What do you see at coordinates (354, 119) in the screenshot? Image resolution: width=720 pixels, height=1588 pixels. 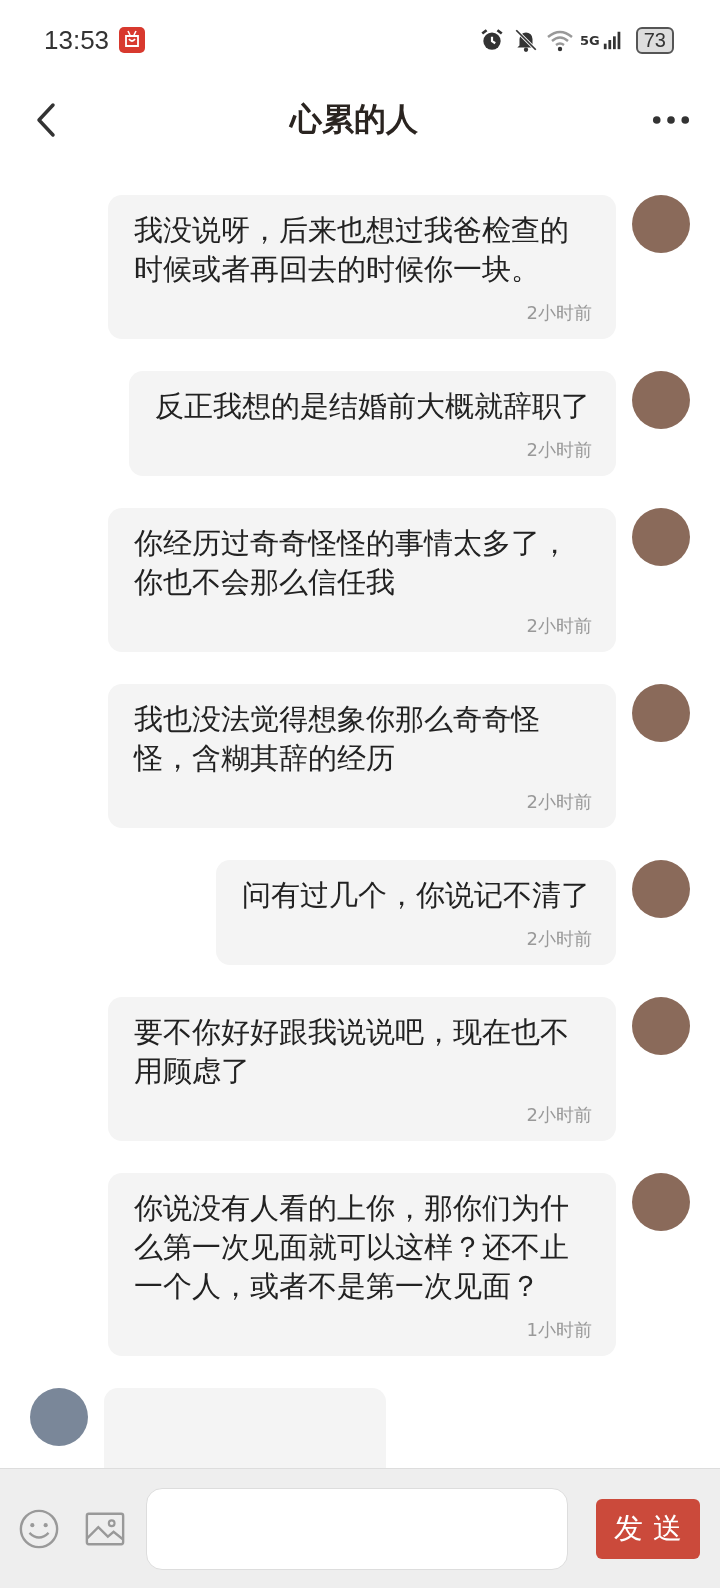 I see `chat-title: 心累的人` at bounding box center [354, 119].